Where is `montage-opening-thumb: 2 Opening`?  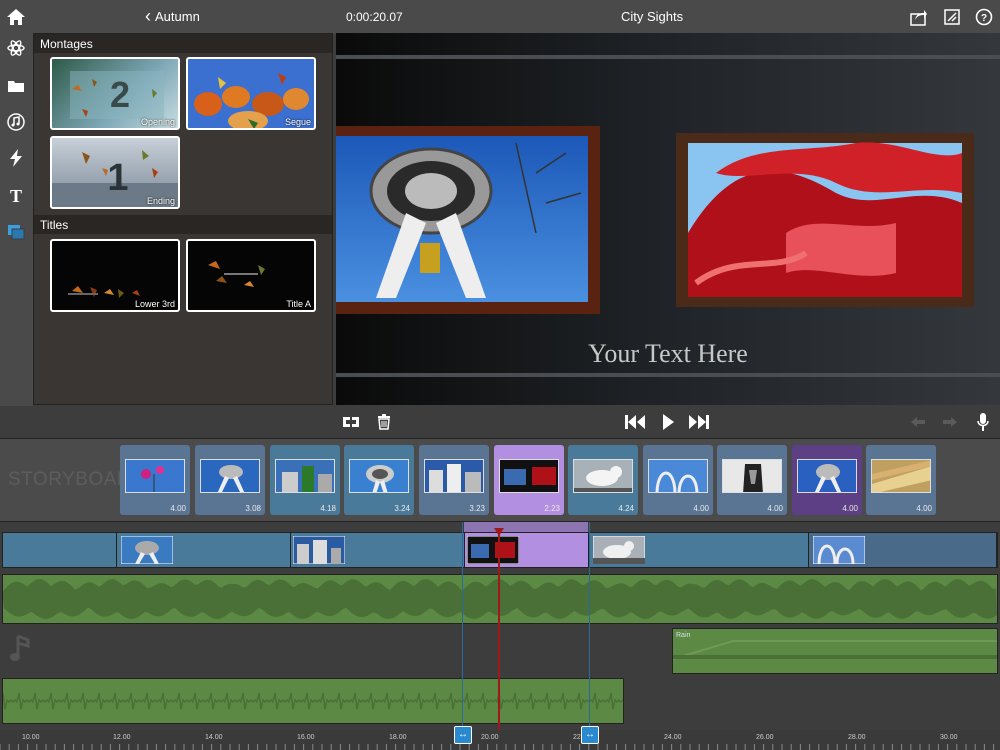
montage-opening-thumb: 2 Opening is located at coordinates (115, 93).